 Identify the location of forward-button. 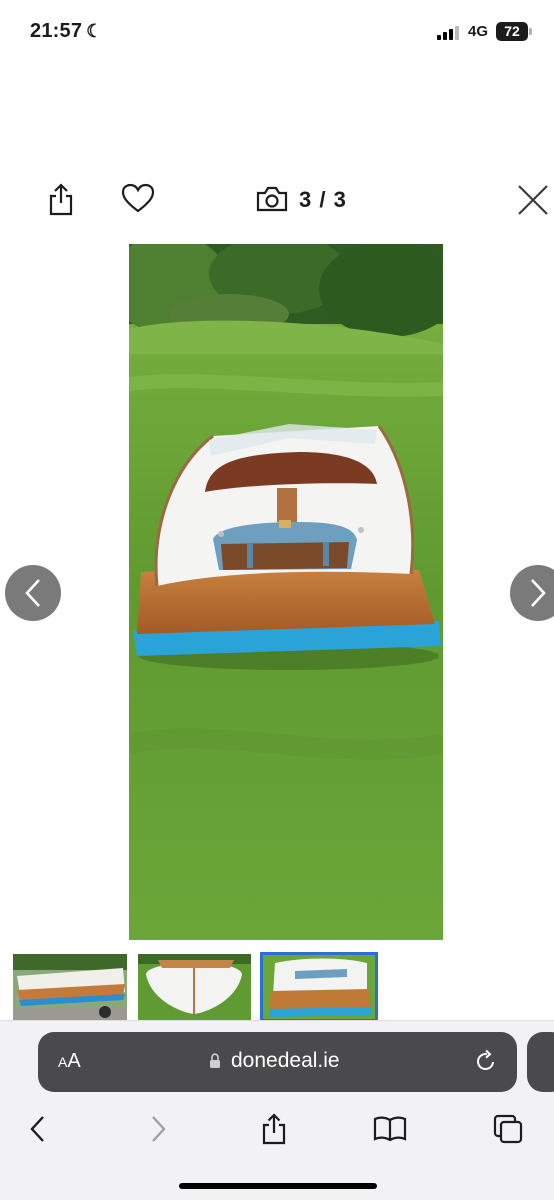
(158, 1129).